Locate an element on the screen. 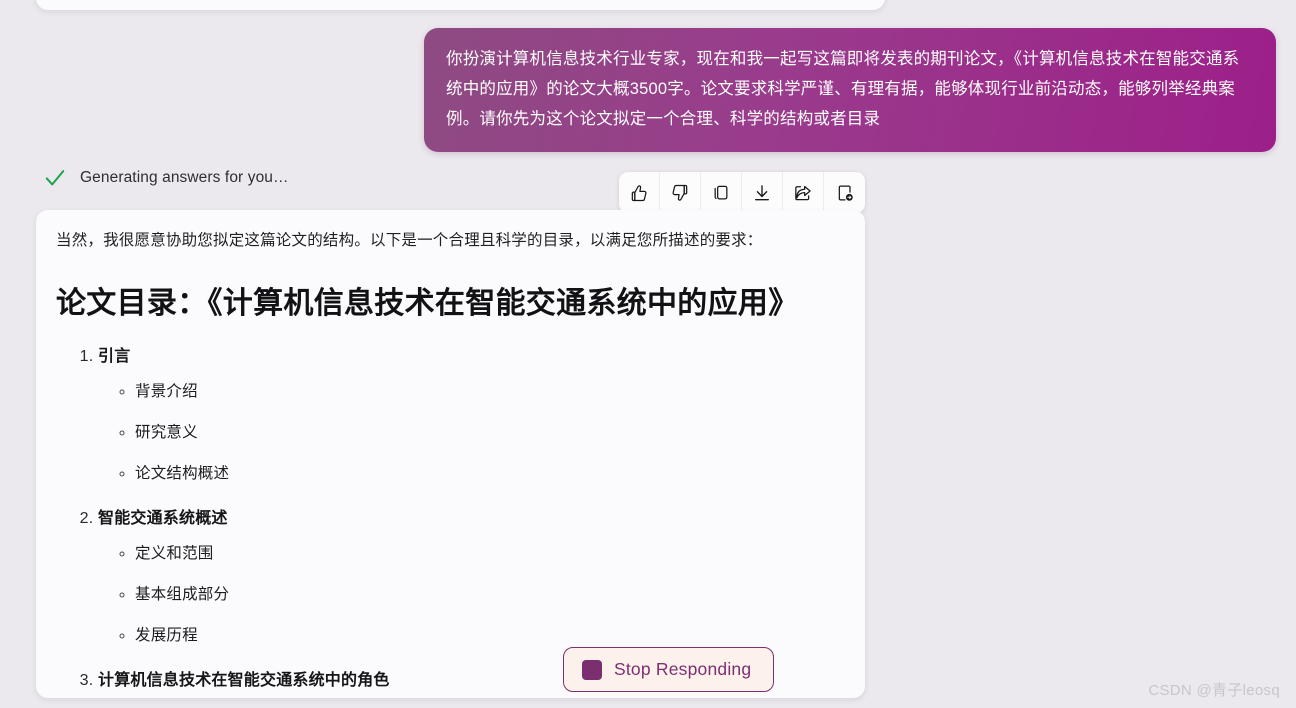 This screenshot has height=708, width=1296. outline-sublist: 背景介绍 研究意义 论文结构概述 is located at coordinates (469, 433).